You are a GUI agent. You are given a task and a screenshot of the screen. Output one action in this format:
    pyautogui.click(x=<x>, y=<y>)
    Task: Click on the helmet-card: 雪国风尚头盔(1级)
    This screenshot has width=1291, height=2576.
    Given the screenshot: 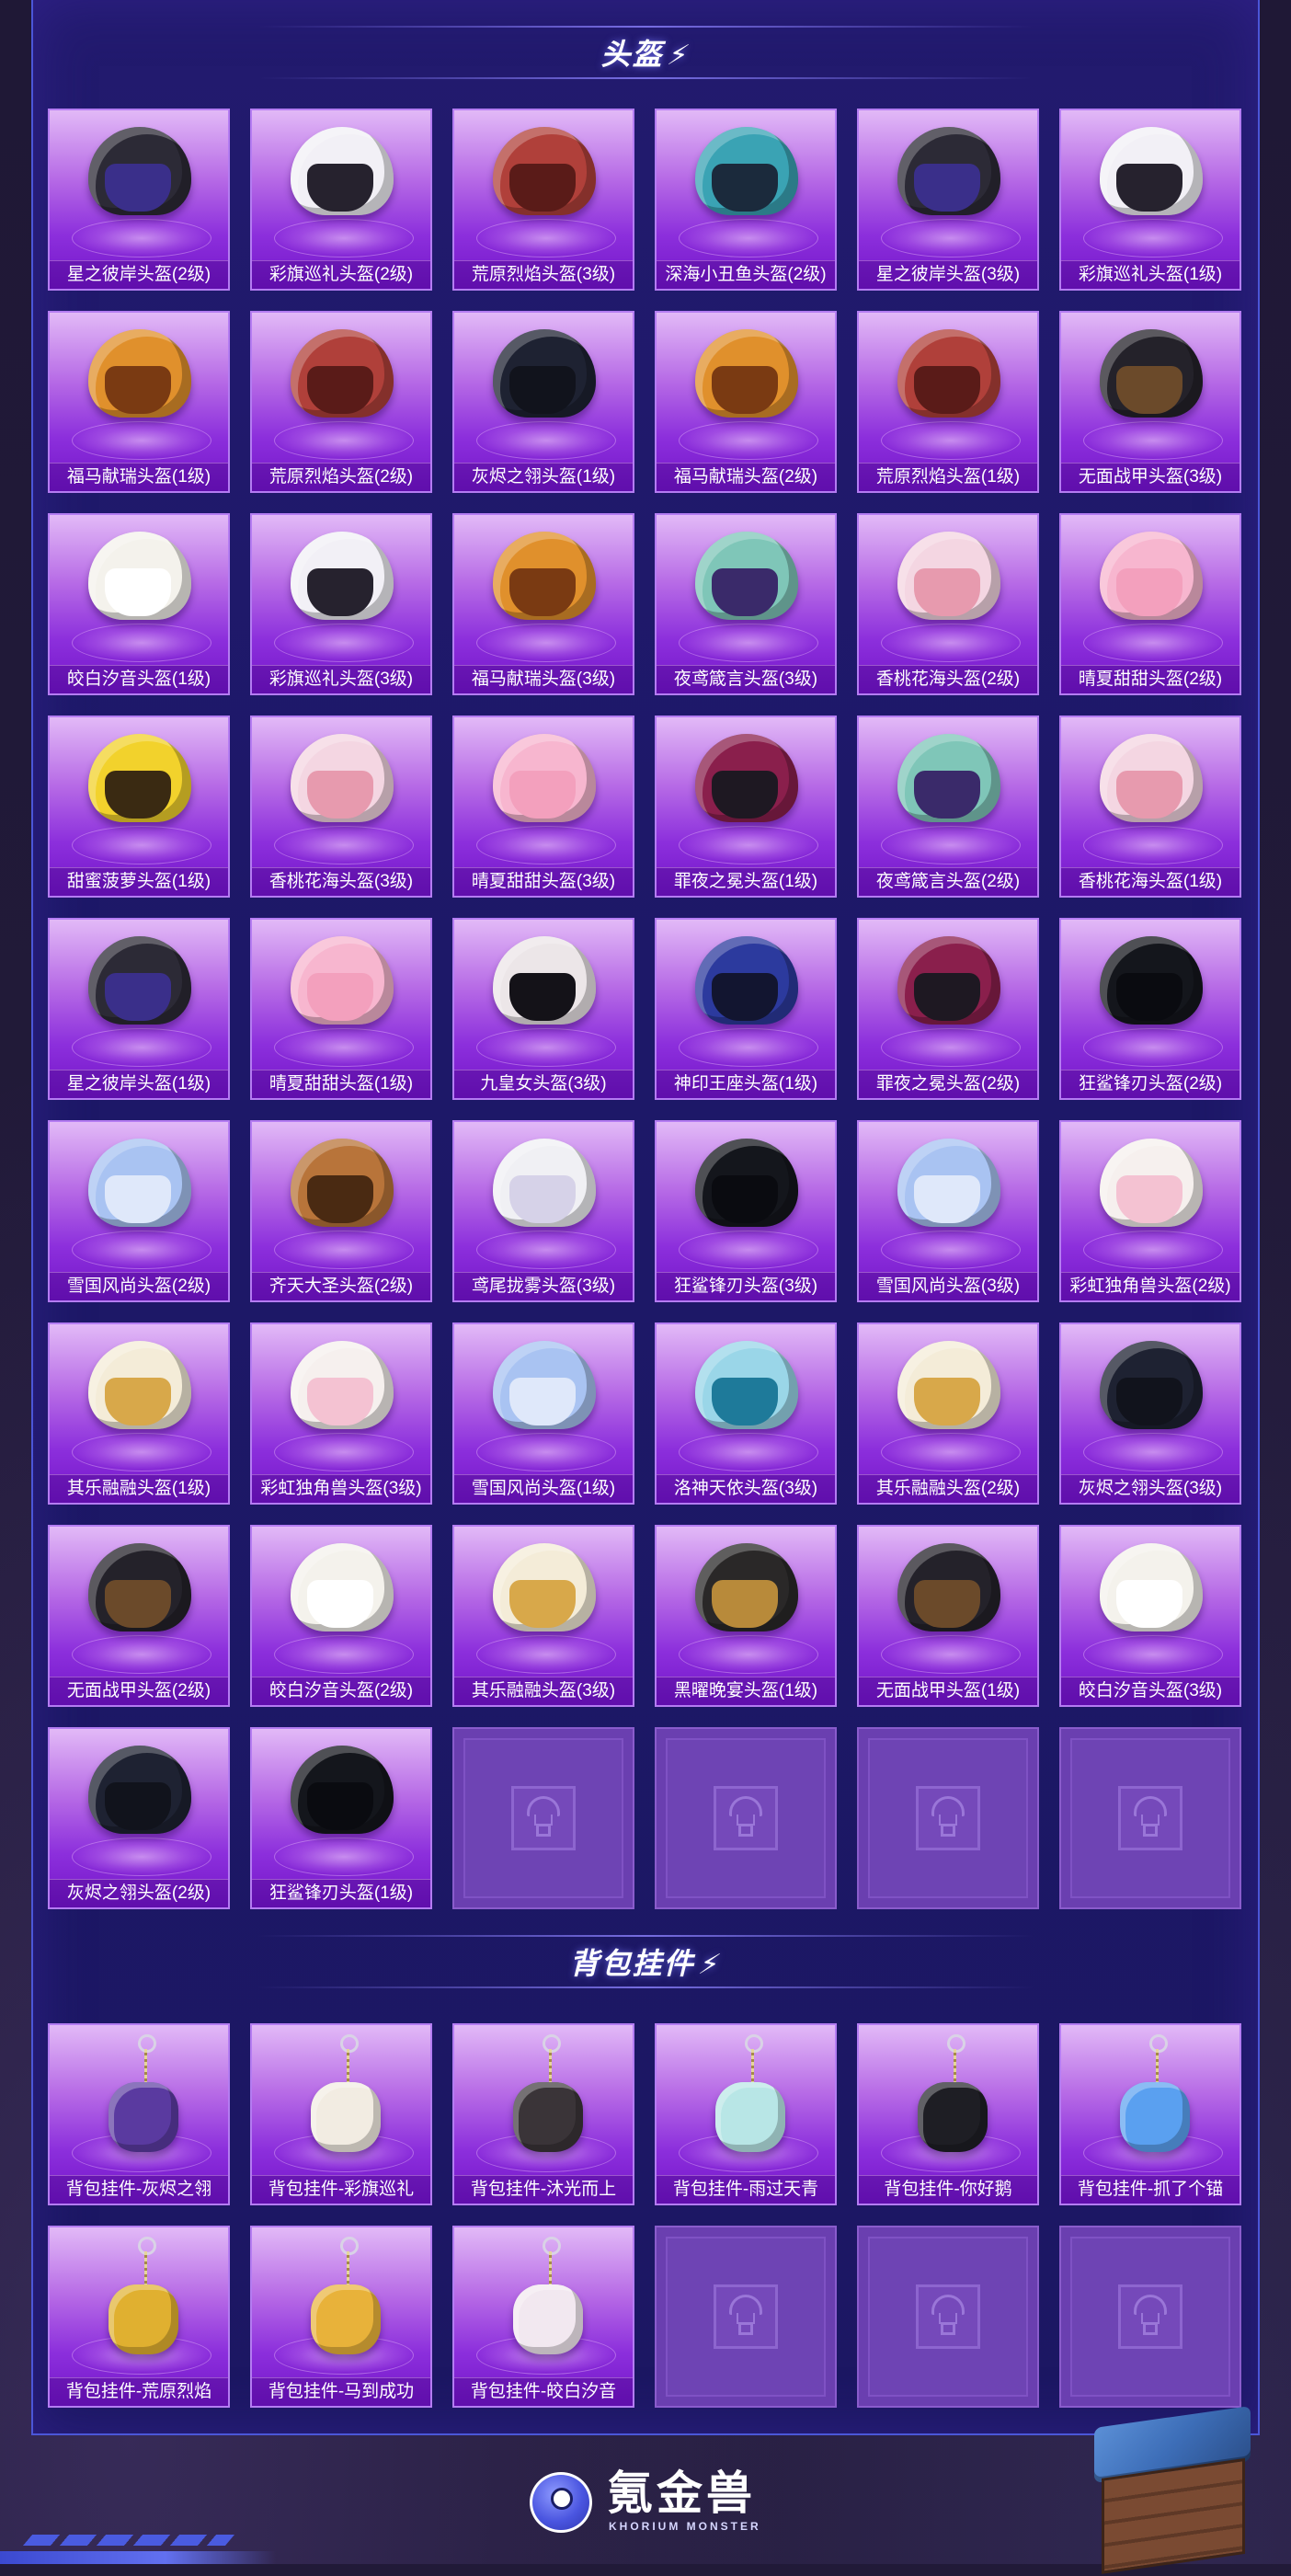 What is the action you would take?
    pyautogui.click(x=543, y=1414)
    